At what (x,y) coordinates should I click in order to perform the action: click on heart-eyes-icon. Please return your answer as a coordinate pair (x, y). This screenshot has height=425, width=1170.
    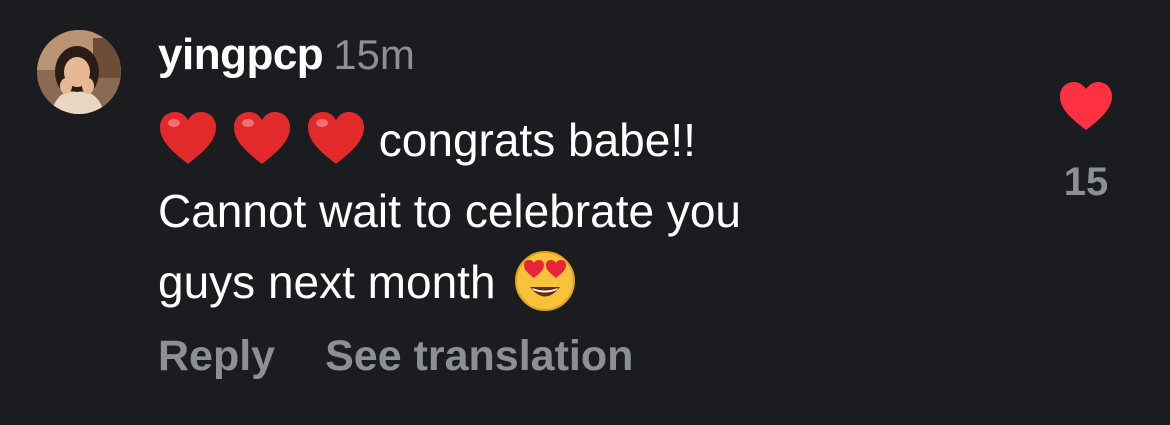
    Looking at the image, I should click on (544, 281).